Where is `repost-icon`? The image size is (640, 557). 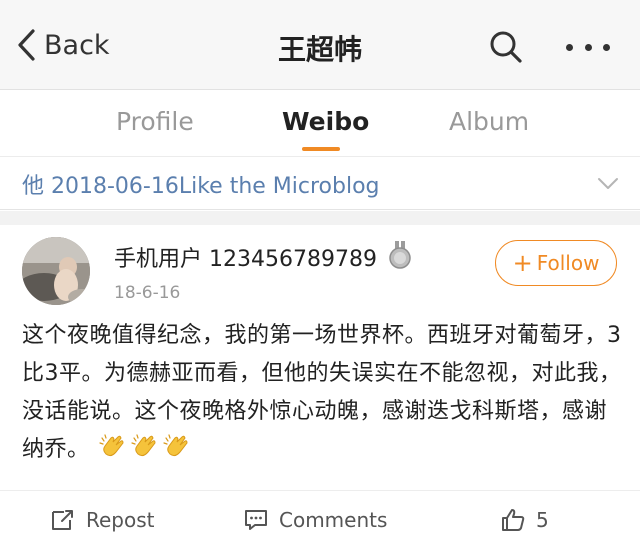
repost-icon is located at coordinates (62, 520).